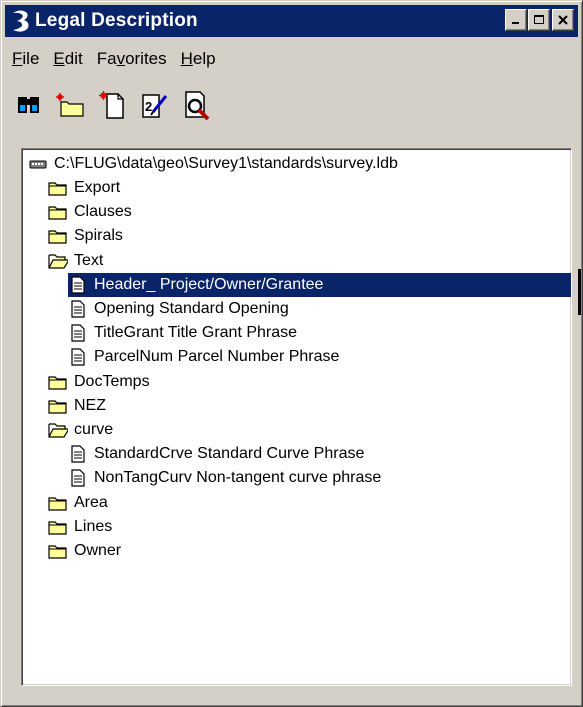  What do you see at coordinates (112, 381) in the screenshot?
I see `tree-item-label: DocTemps` at bounding box center [112, 381].